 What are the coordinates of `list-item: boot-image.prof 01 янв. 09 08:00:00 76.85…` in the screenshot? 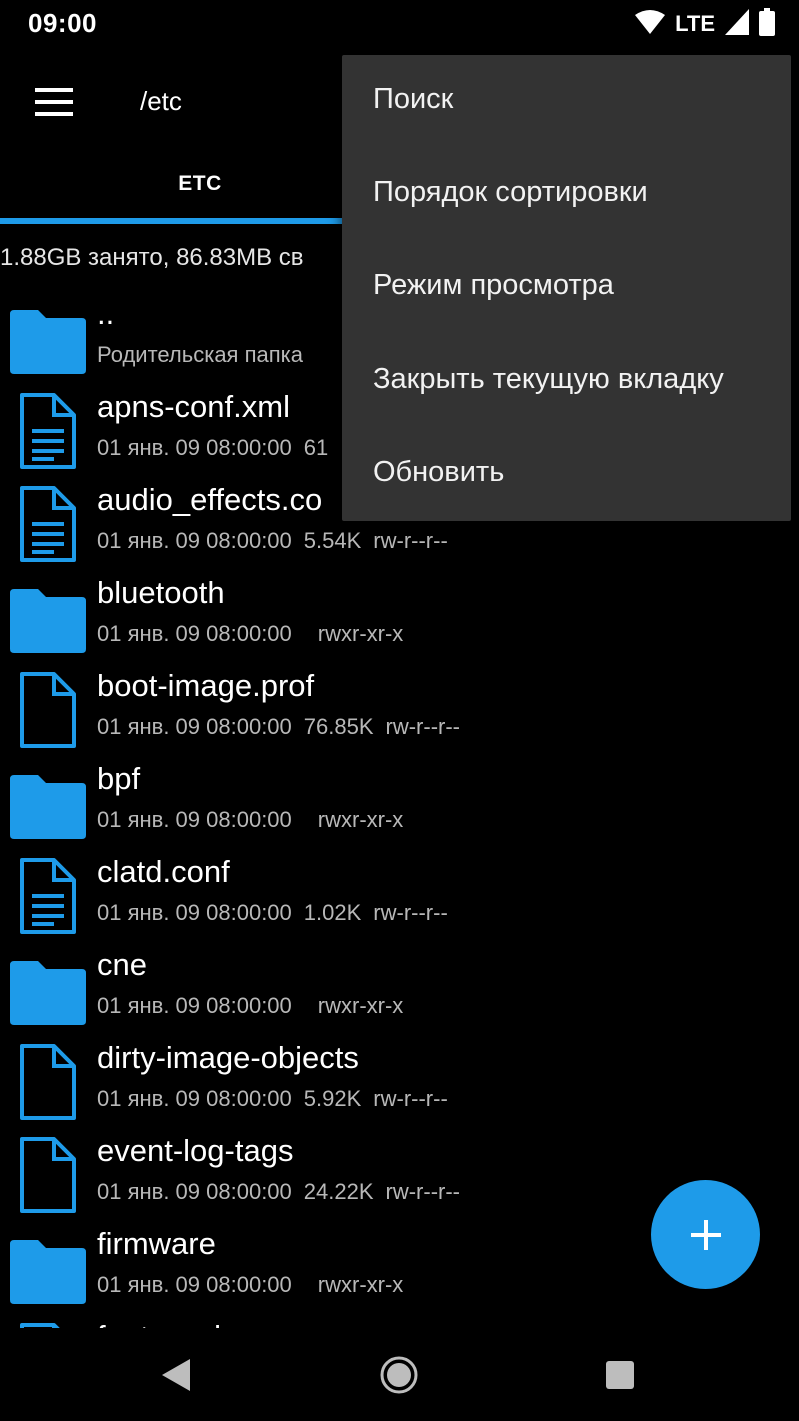 It's located at (399, 710).